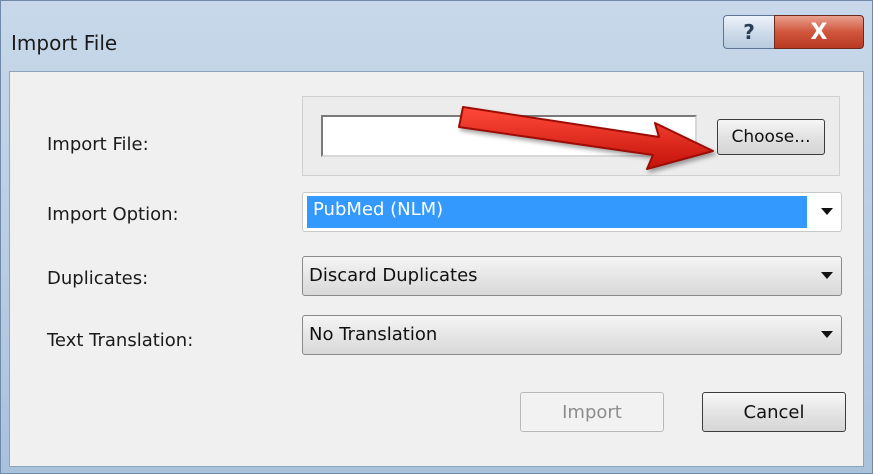 Image resolution: width=873 pixels, height=474 pixels. Describe the element at coordinates (64, 43) in the screenshot. I see `dialog-title: Import File` at that location.